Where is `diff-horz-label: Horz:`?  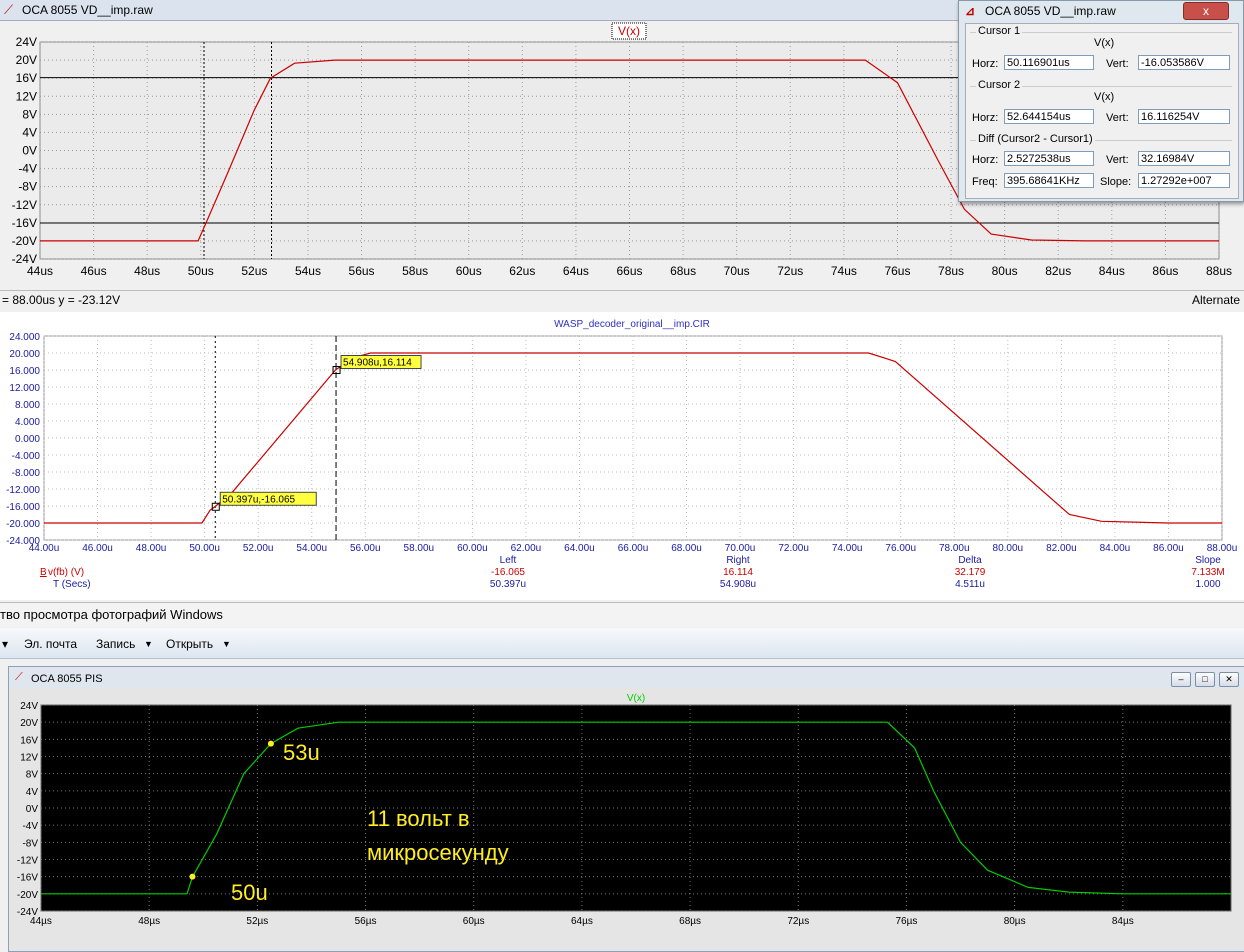 diff-horz-label: Horz: is located at coordinates (985, 160).